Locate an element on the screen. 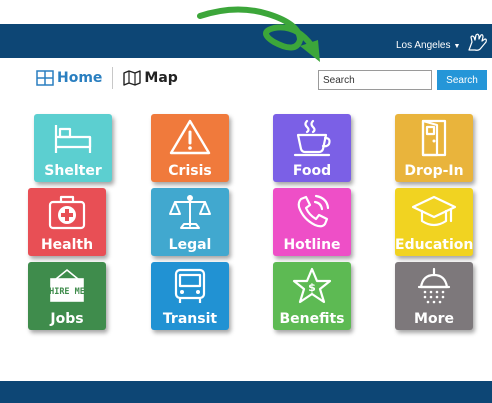 This screenshot has width=492, height=403. tile-drop-in: Drop-In is located at coordinates (434, 148).